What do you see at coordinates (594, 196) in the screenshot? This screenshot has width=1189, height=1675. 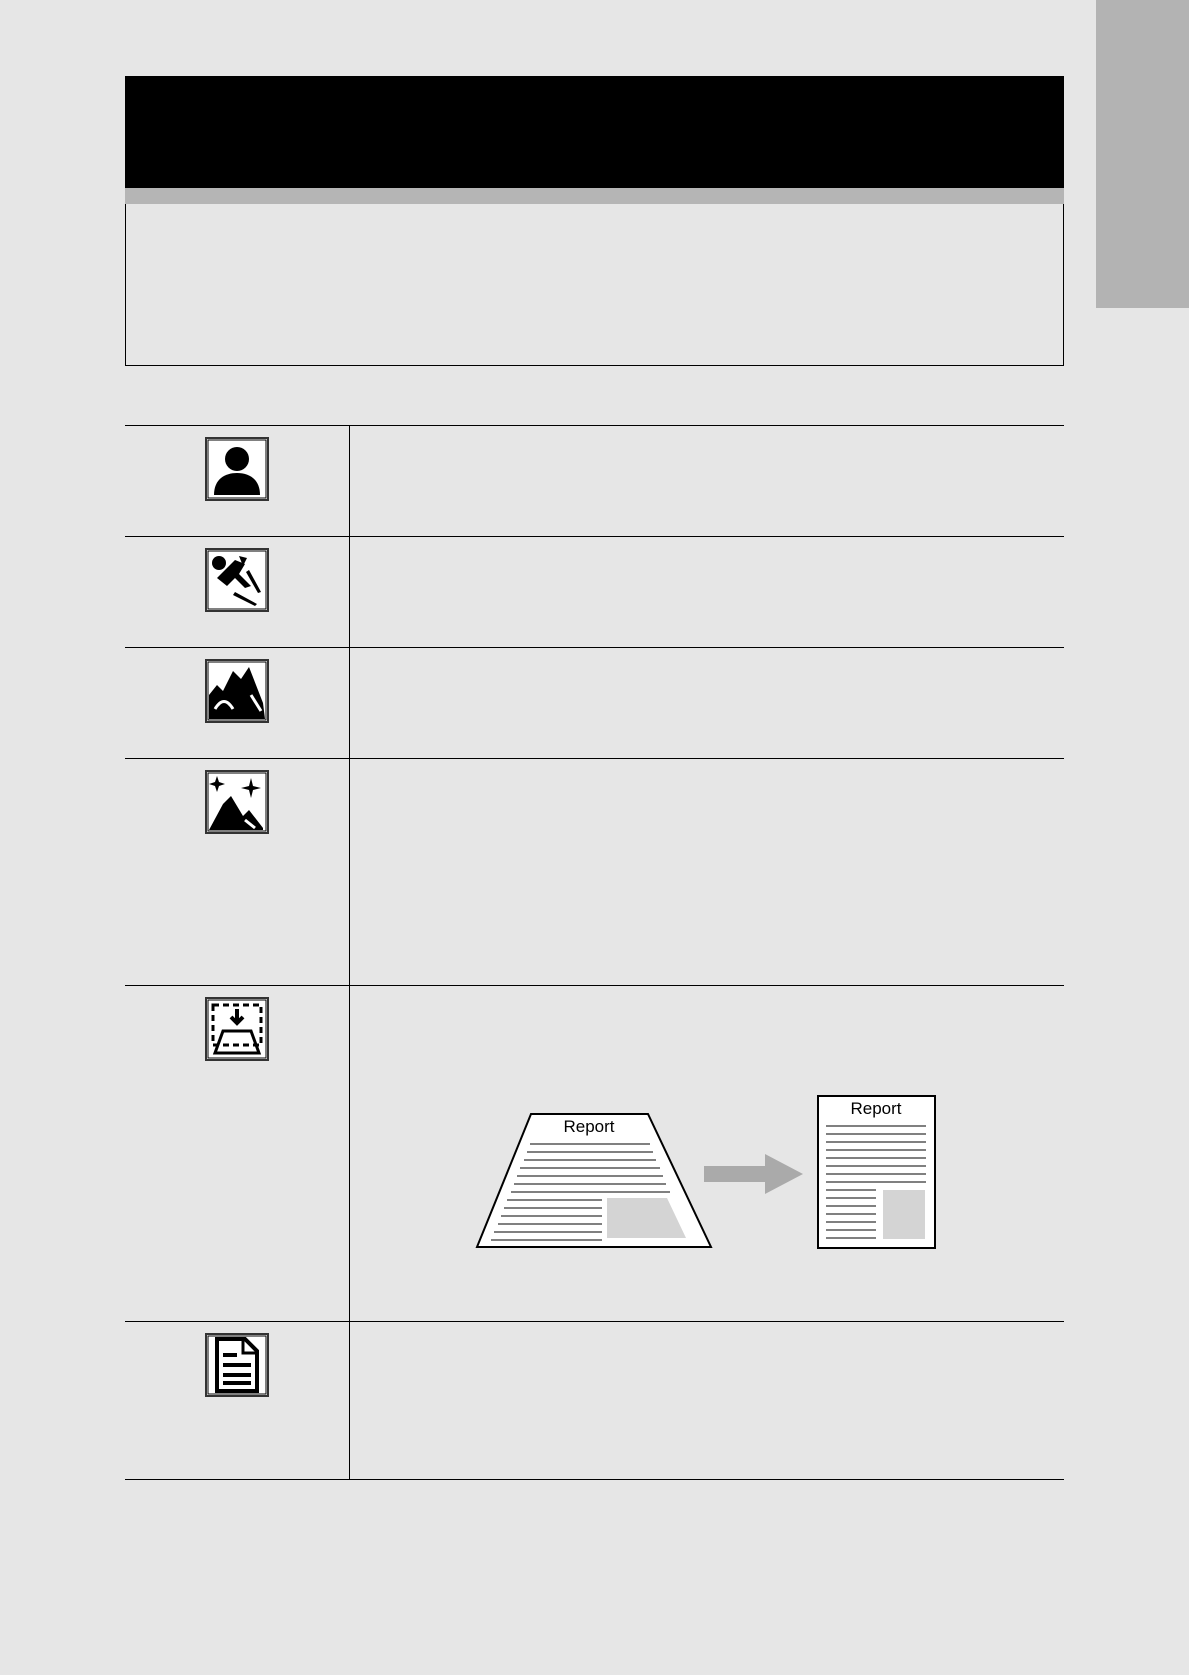 I see `header-stripe` at bounding box center [594, 196].